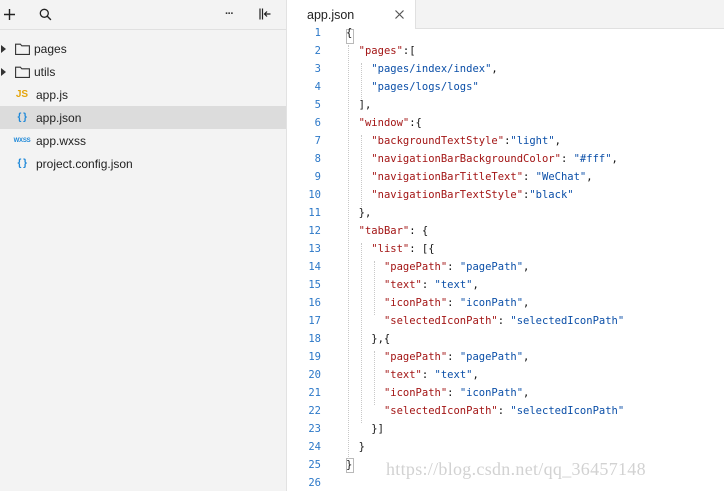 Image resolution: width=724 pixels, height=492 pixels. What do you see at coordinates (506, 195) in the screenshot?
I see `code-line: 10 "navigationBarTextStyle":"black"` at bounding box center [506, 195].